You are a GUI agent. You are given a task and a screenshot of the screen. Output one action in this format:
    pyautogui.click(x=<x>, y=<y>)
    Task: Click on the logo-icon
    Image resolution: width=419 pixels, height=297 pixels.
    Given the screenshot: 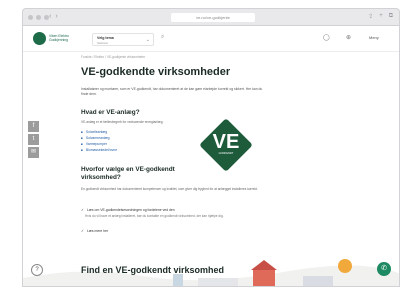 What is the action you would take?
    pyautogui.click(x=39, y=38)
    